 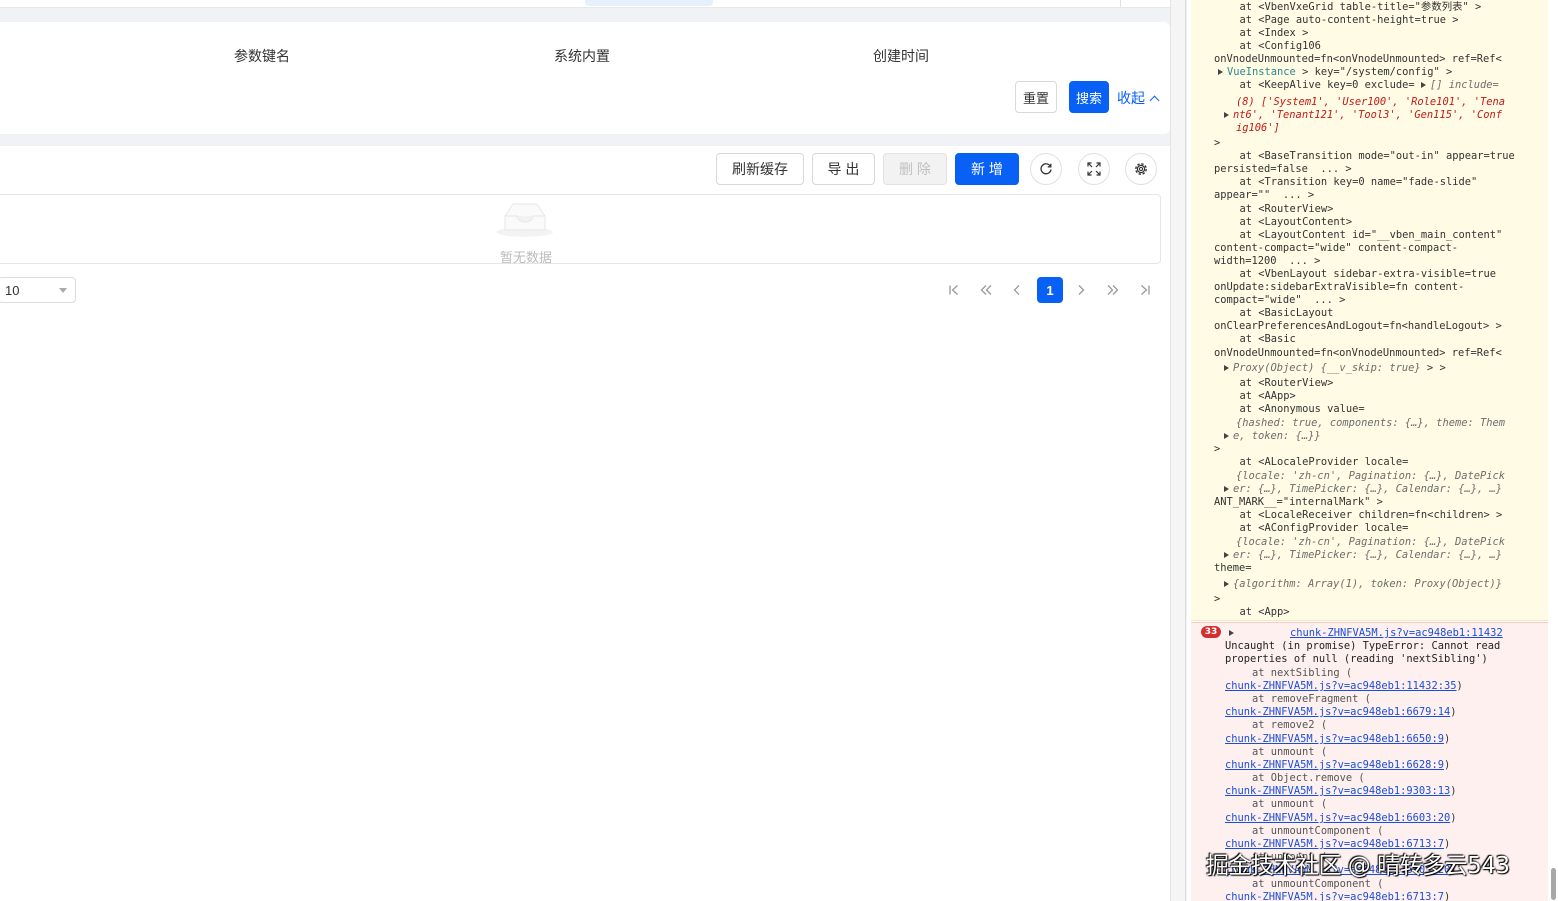 I want to click on collapse-label: 收起, so click(x=1131, y=98).